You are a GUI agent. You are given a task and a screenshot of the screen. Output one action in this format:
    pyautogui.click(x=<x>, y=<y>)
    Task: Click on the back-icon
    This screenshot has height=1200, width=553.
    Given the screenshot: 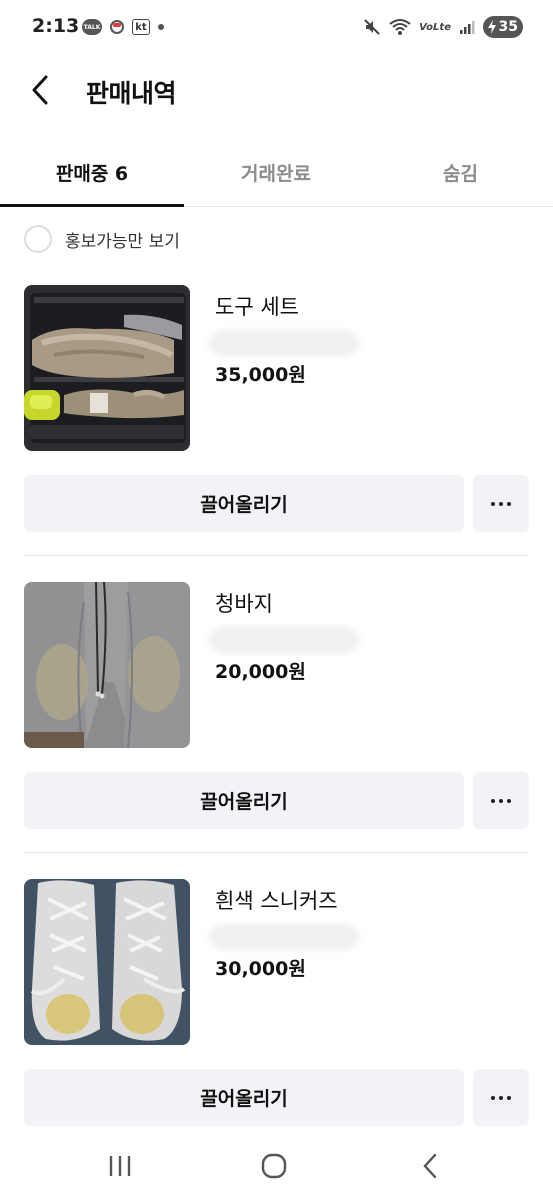 What is the action you would take?
    pyautogui.click(x=430, y=1166)
    